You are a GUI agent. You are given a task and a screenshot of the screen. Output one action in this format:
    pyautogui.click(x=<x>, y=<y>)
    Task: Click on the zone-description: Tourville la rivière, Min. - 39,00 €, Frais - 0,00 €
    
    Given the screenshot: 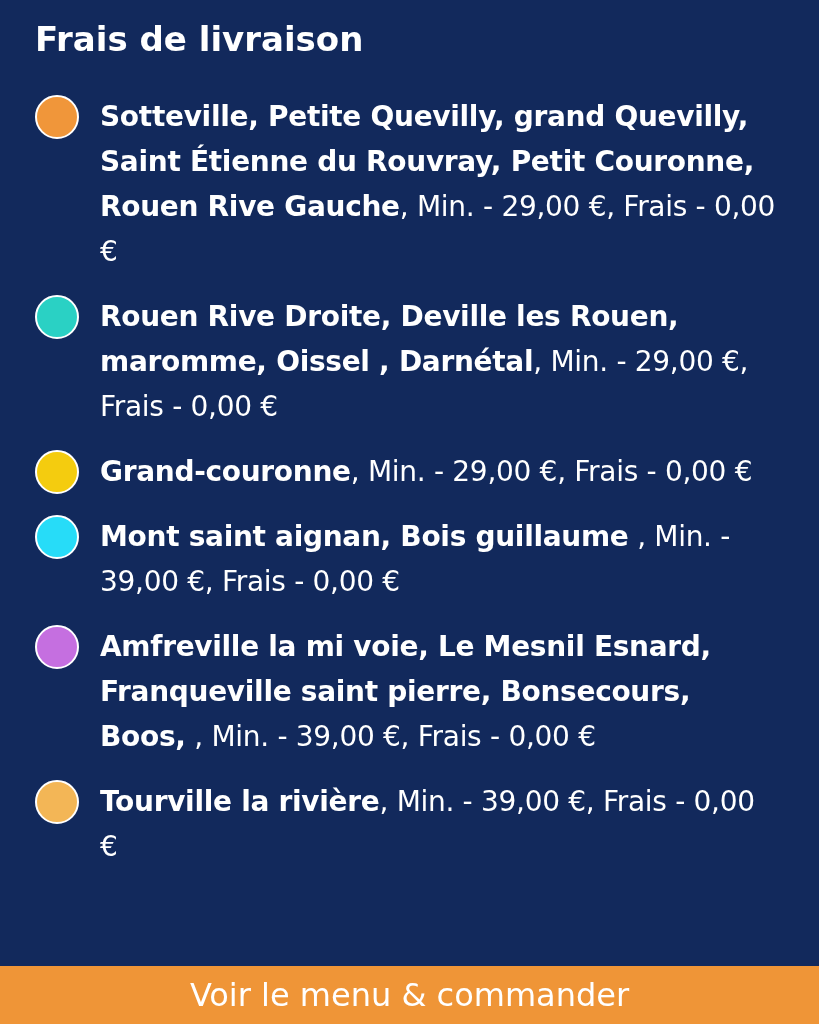 What is the action you would take?
    pyautogui.click(x=428, y=824)
    